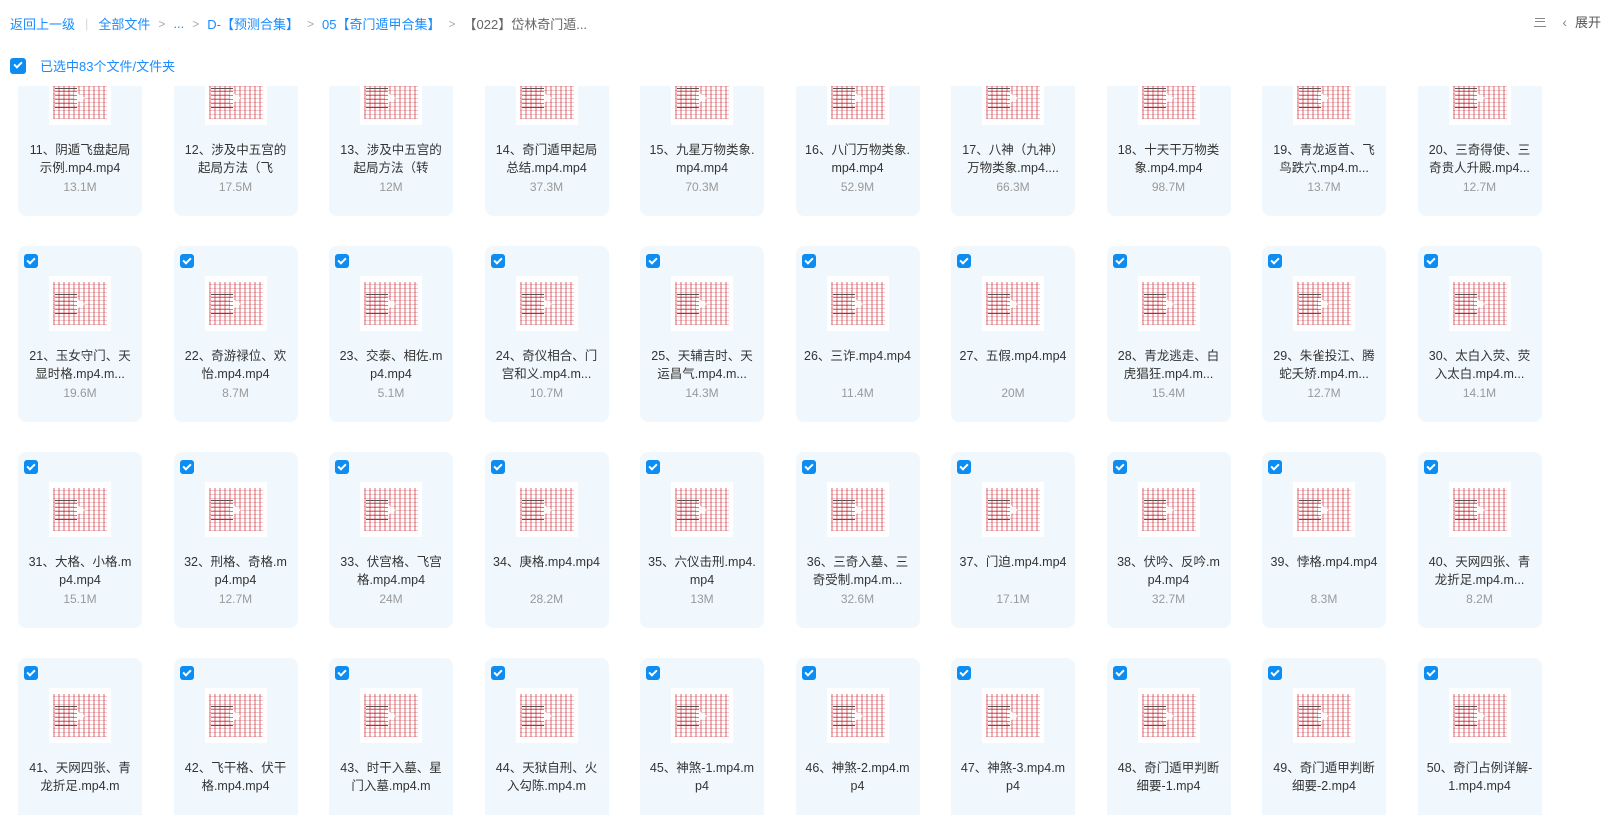 This screenshot has width=1615, height=815. What do you see at coordinates (702, 540) in the screenshot?
I see `file-card: 35、六仪击刑.mp4.mp4 13M` at bounding box center [702, 540].